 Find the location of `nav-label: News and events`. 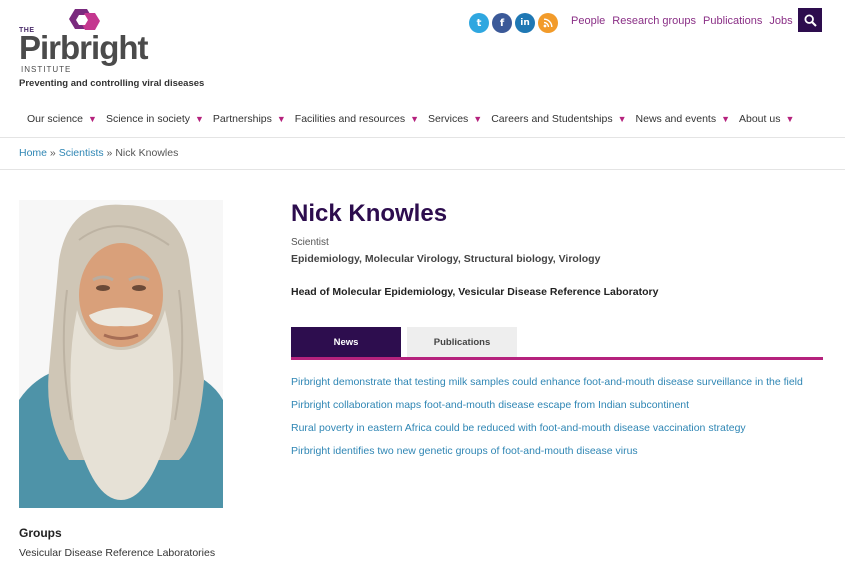

nav-label: News and events is located at coordinates (676, 119).